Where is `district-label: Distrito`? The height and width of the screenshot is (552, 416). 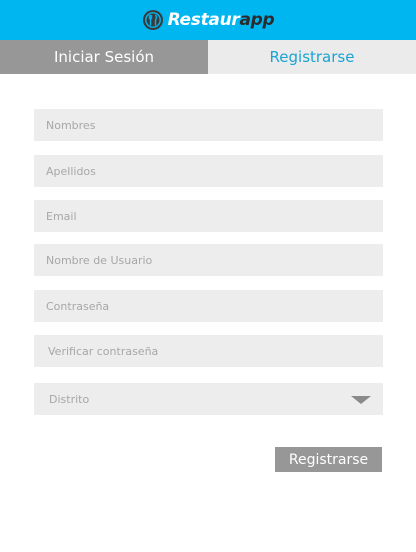 district-label: Distrito is located at coordinates (69, 399).